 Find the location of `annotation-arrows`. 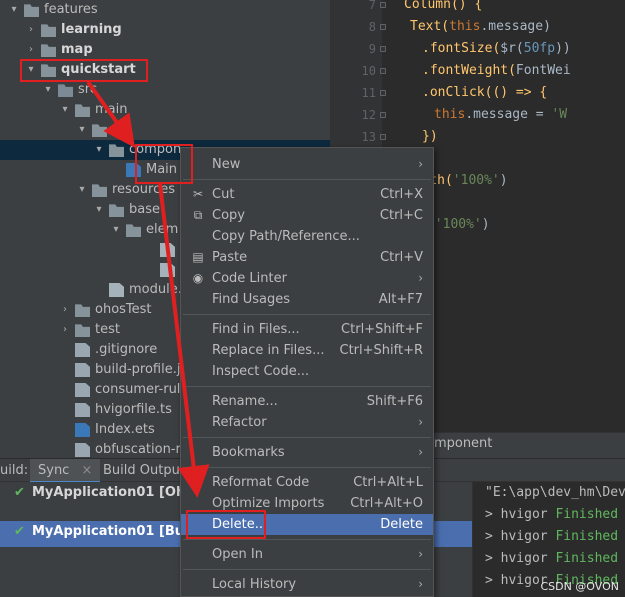

annotation-arrows is located at coordinates (148, 289).